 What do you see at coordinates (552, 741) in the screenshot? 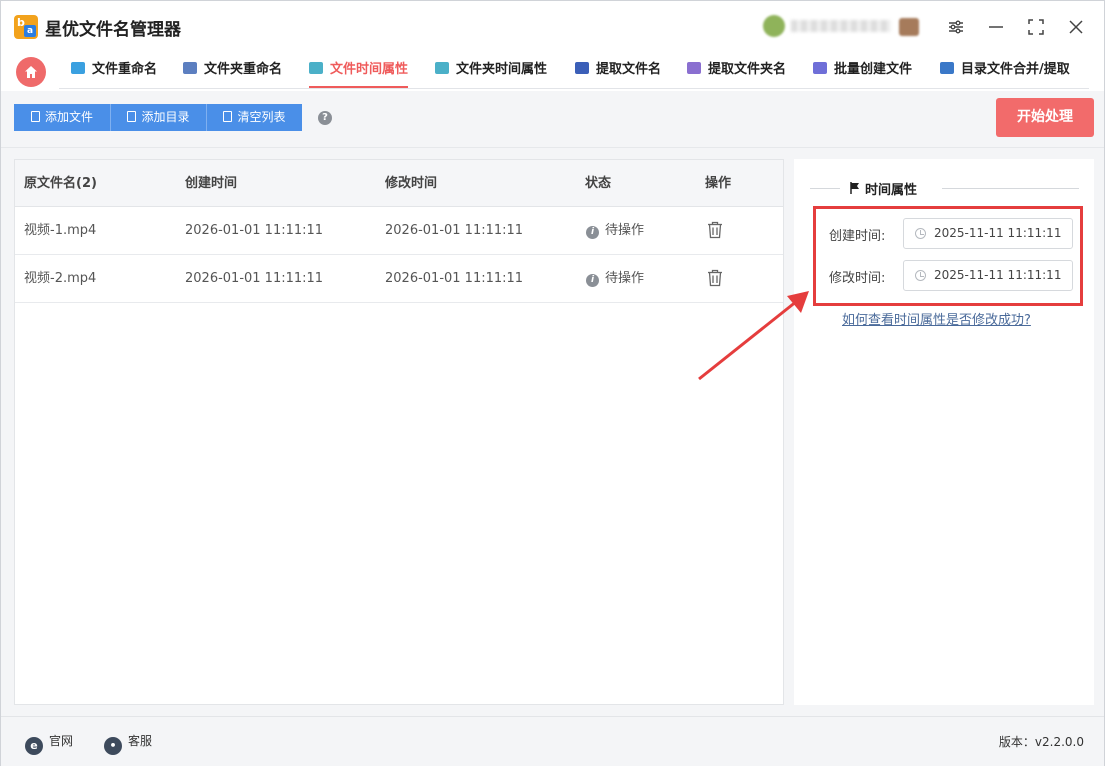
I see `footer: e 官网 • 客服 版本：v2.2.0.0` at bounding box center [552, 741].